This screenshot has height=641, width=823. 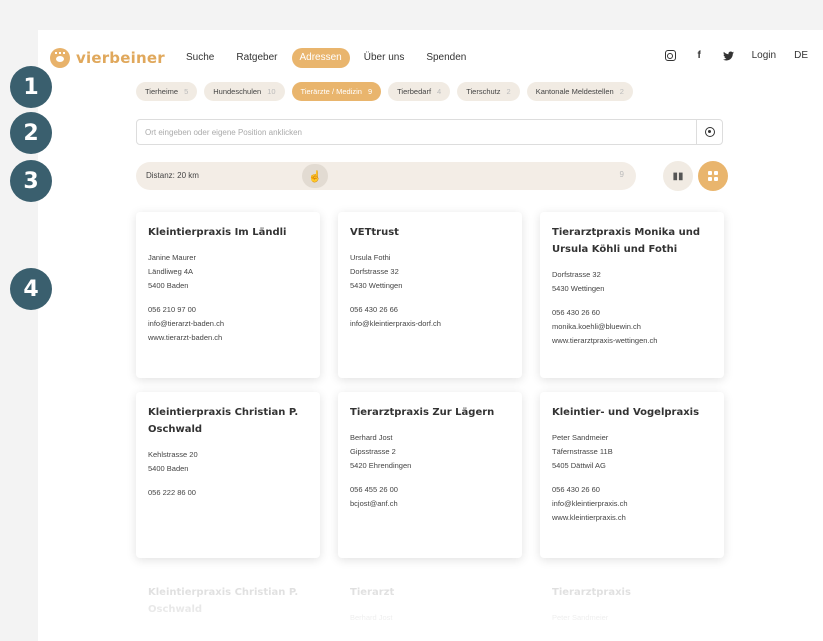 What do you see at coordinates (430, 324) in the screenshot?
I see `email-link: info@kleintierpraxis-dorf.ch` at bounding box center [430, 324].